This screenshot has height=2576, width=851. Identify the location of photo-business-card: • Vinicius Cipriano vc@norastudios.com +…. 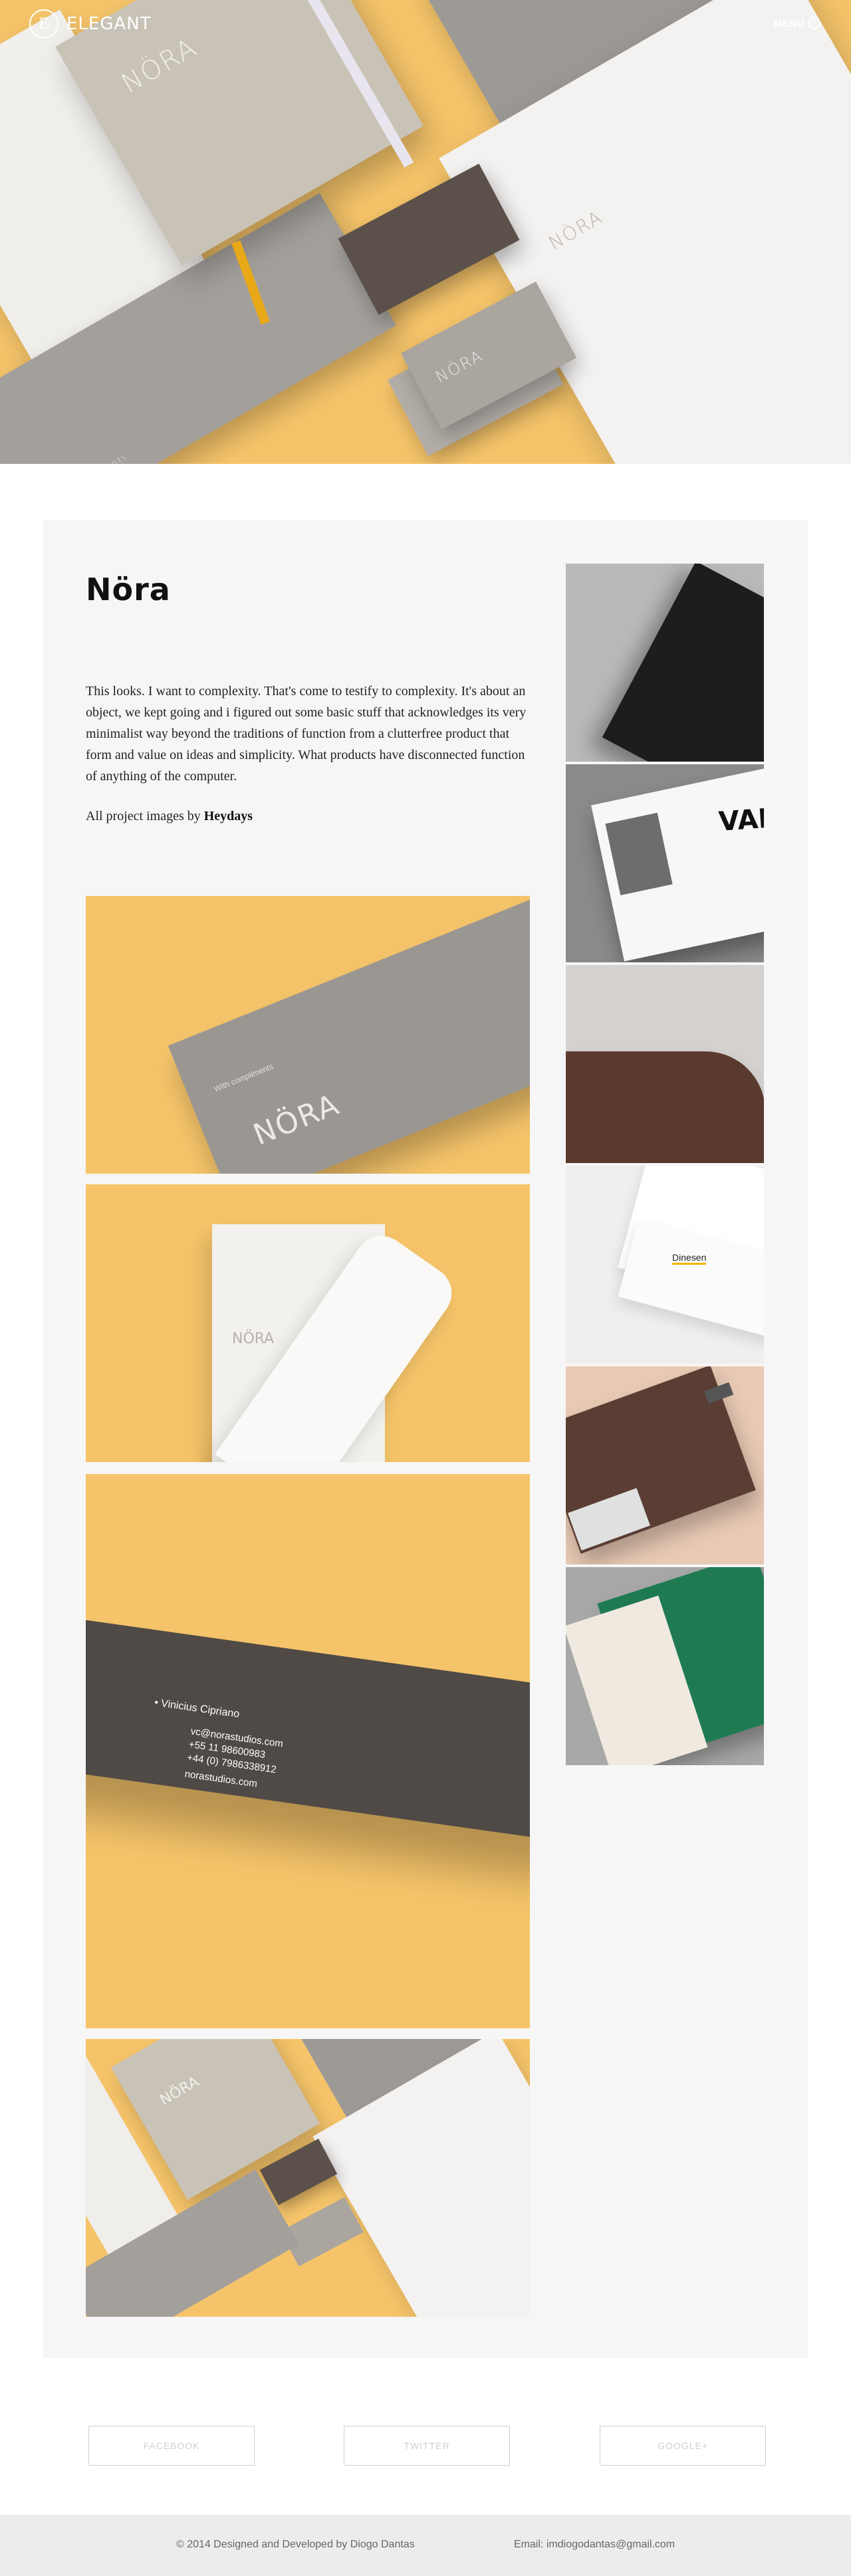
(308, 1751).